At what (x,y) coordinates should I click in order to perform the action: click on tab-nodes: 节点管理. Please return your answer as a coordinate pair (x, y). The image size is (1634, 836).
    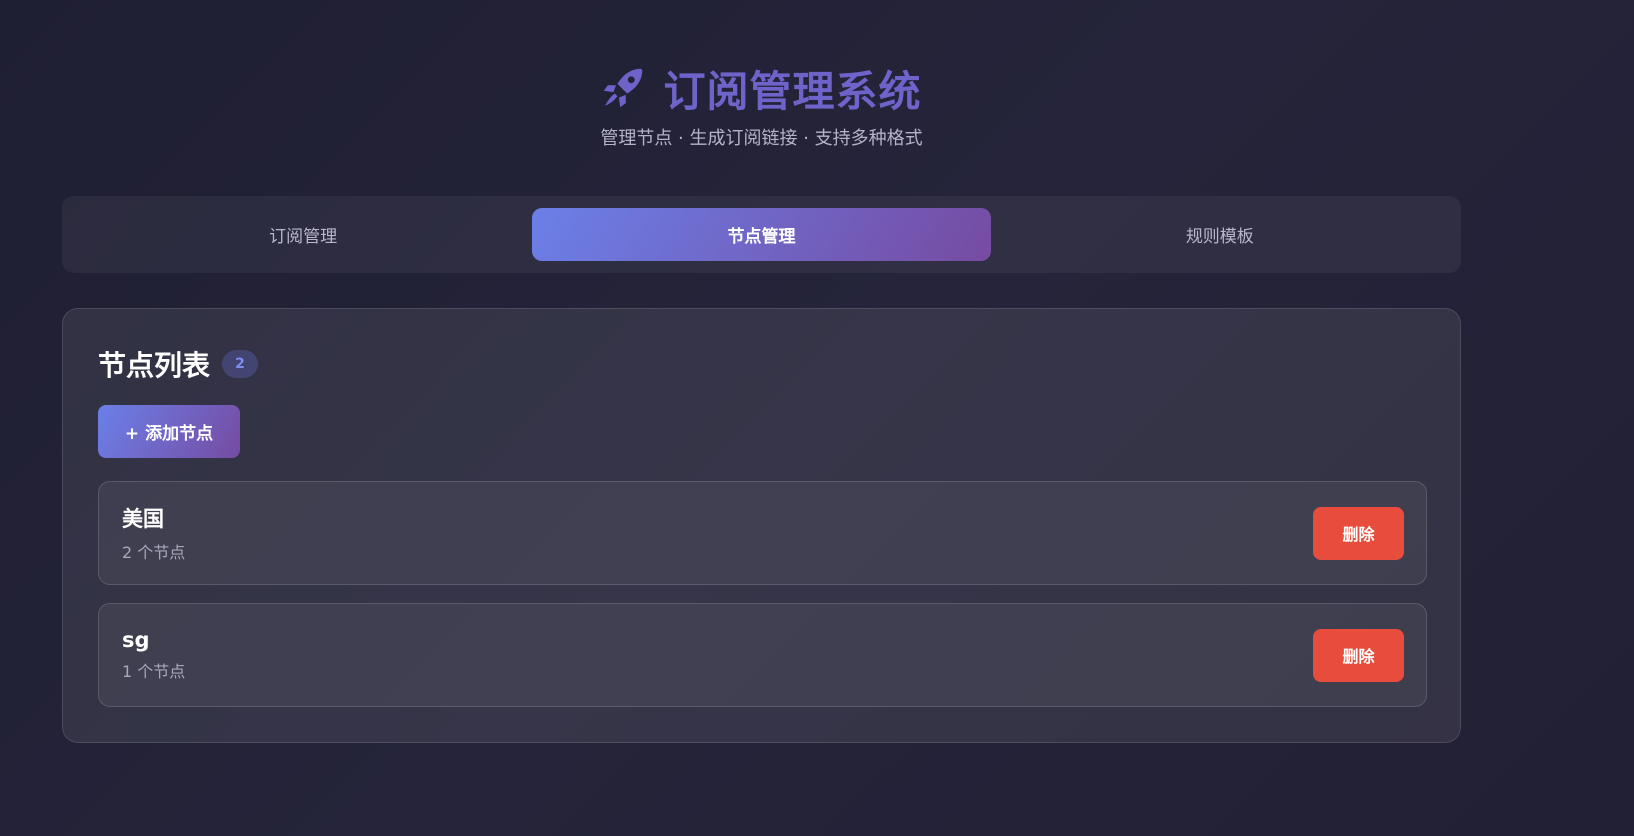
    Looking at the image, I should click on (761, 234).